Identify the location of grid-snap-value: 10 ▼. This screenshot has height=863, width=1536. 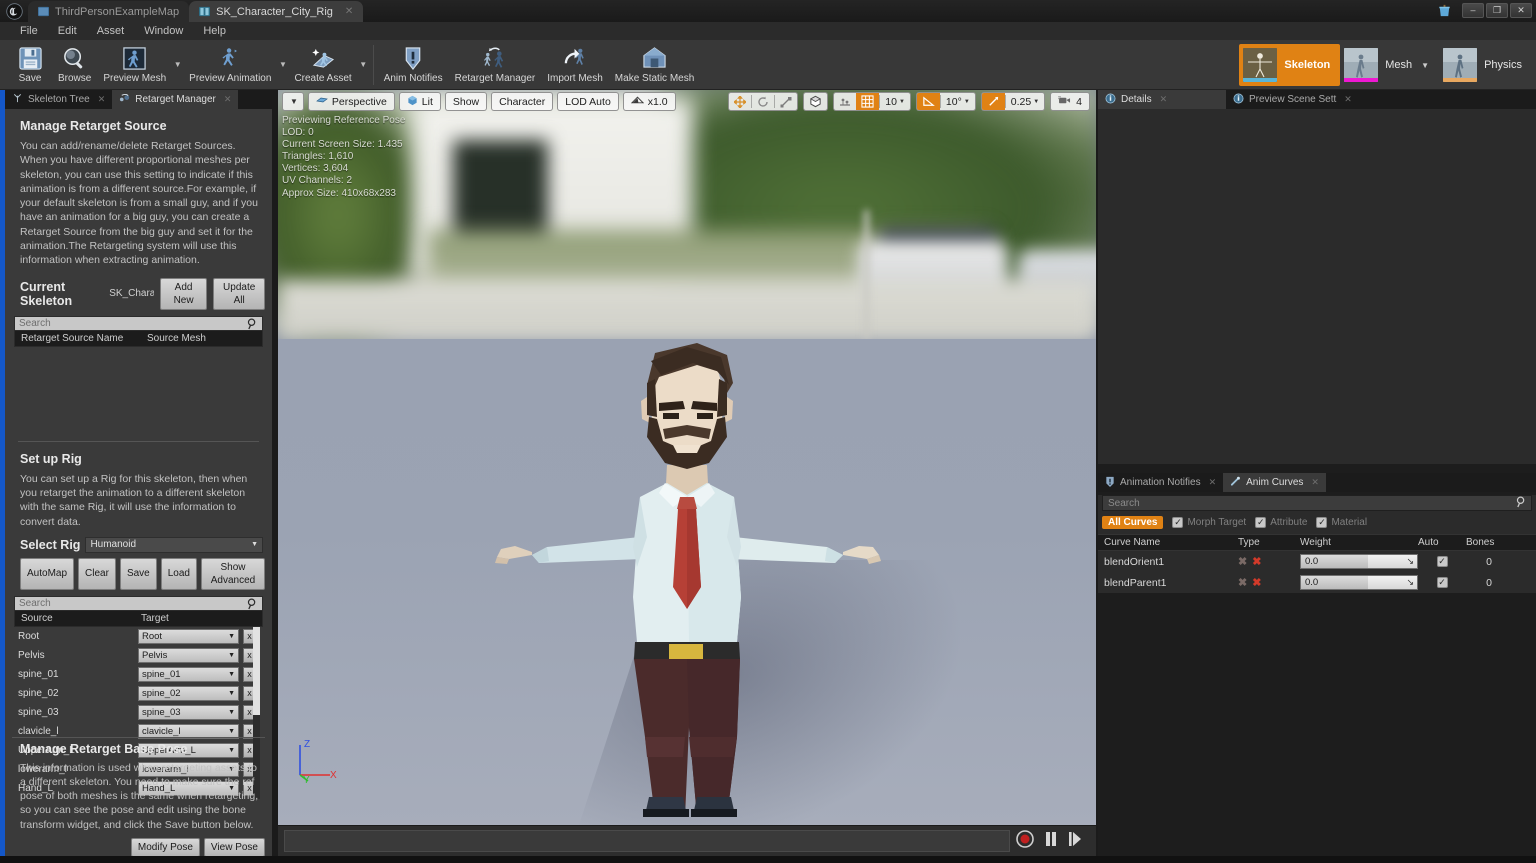
(895, 101).